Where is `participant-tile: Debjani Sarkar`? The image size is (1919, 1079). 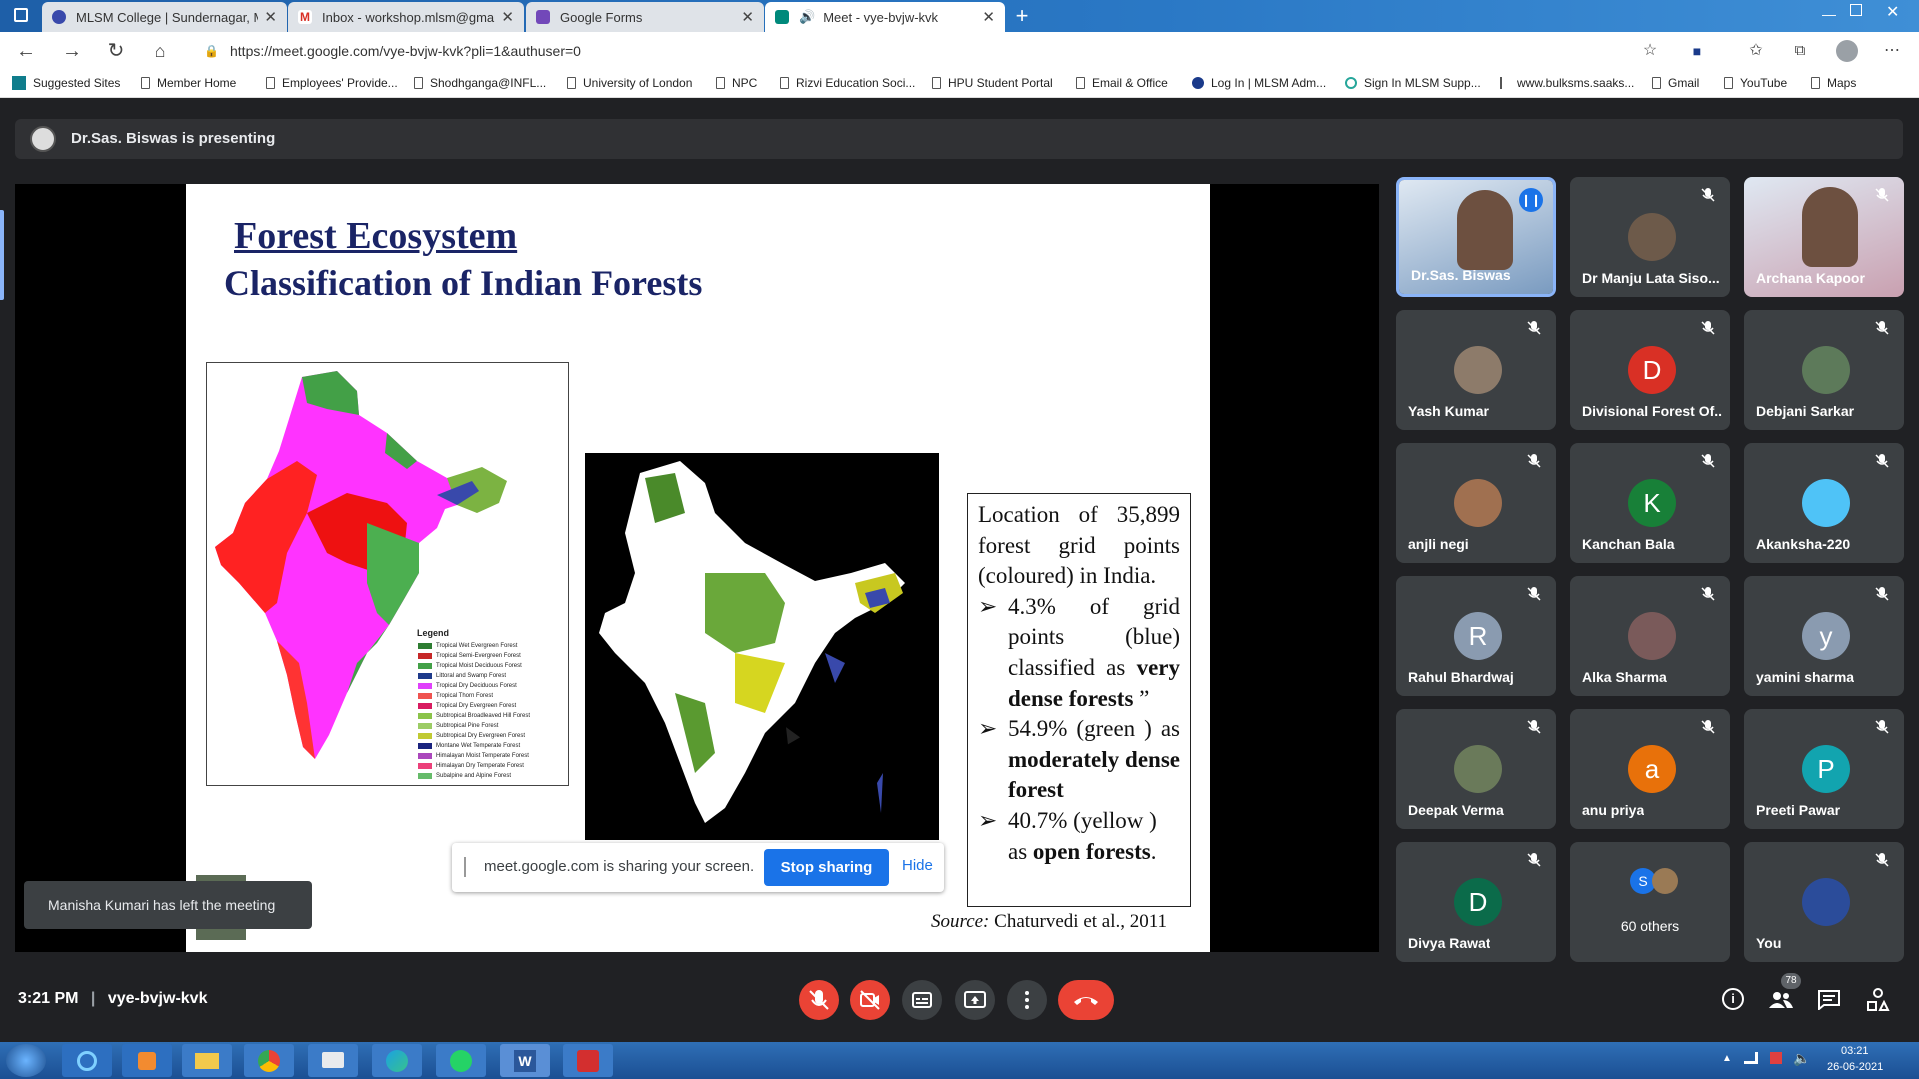 participant-tile: Debjani Sarkar is located at coordinates (1824, 370).